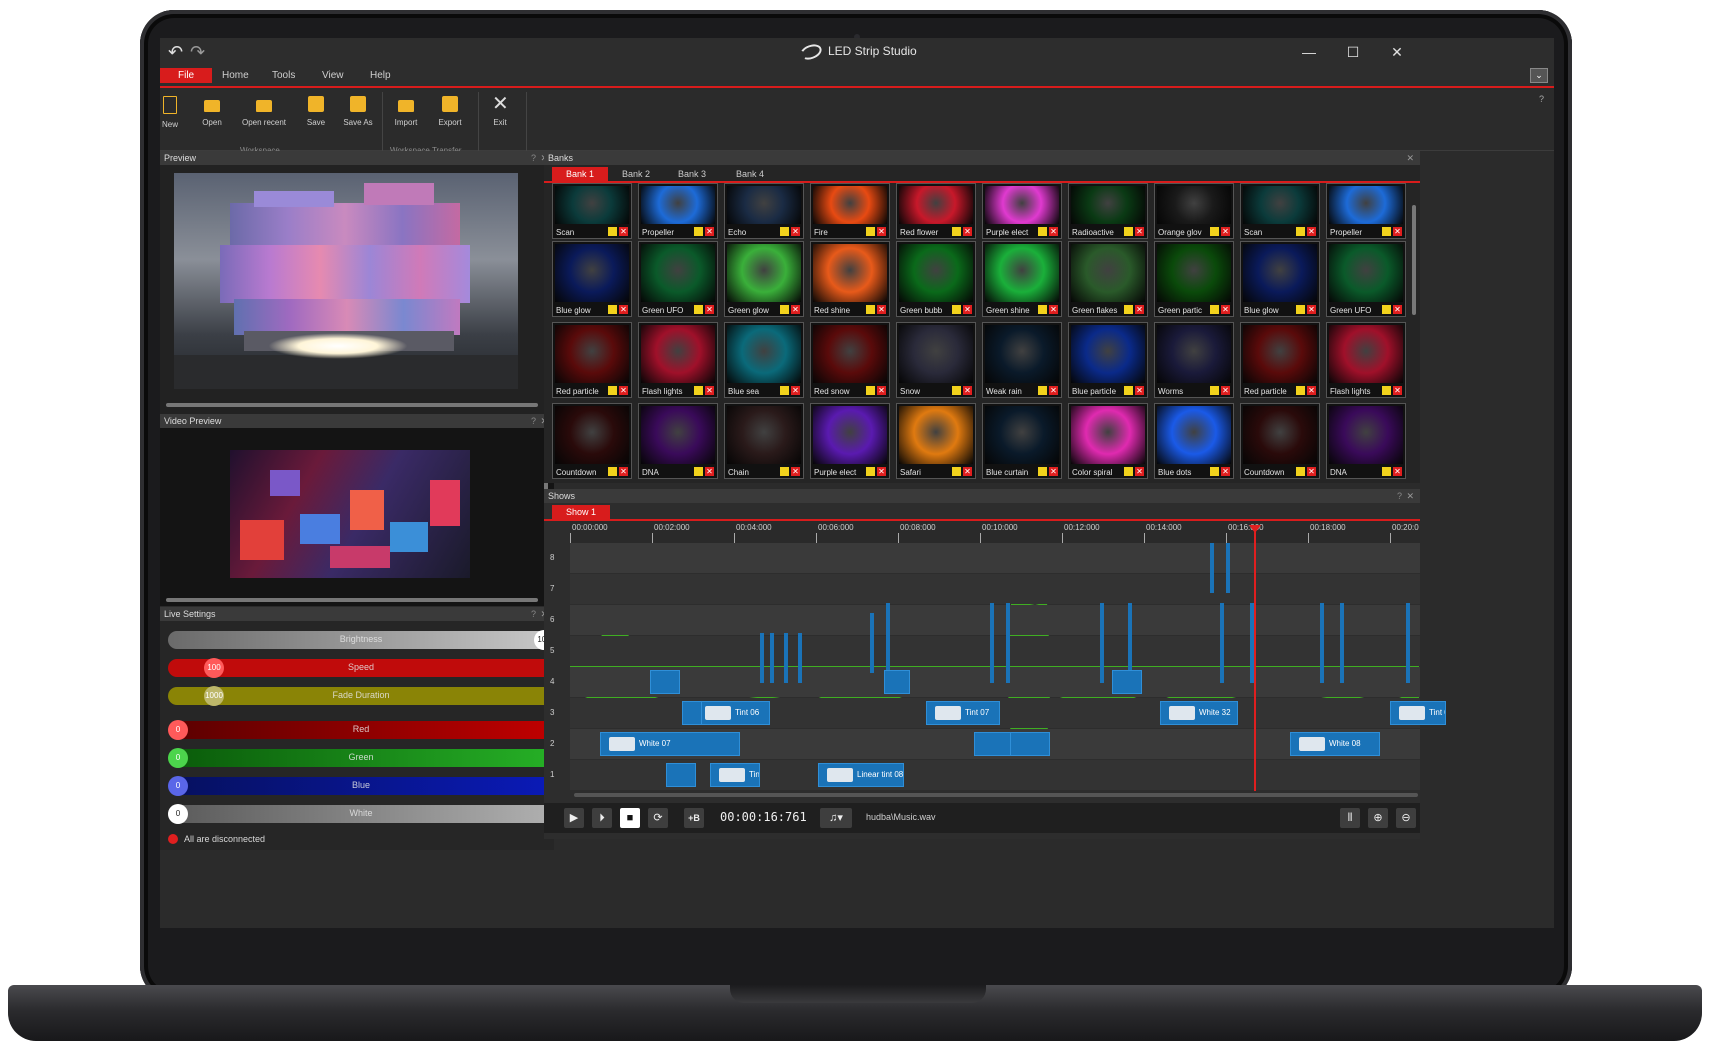  What do you see at coordinates (1397, 52) in the screenshot?
I see `close-window-button: ✕` at bounding box center [1397, 52].